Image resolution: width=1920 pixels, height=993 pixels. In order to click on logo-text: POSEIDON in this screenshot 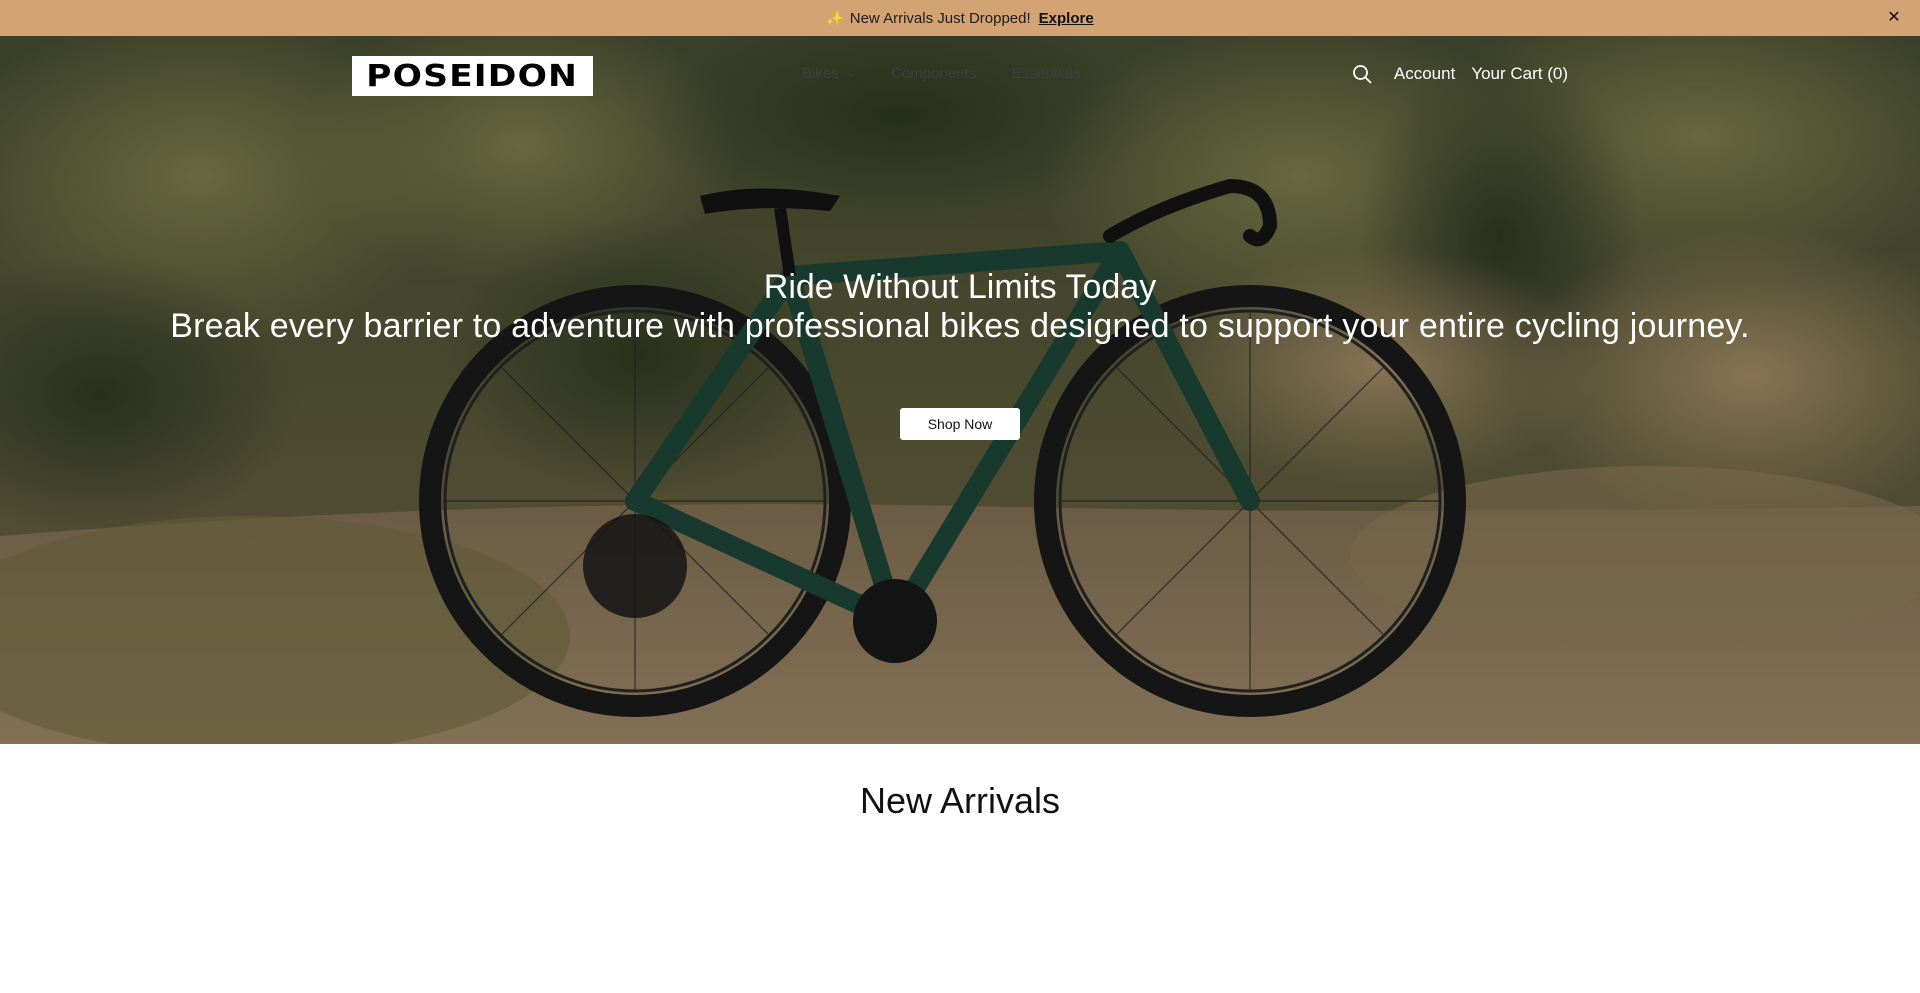, I will do `click(472, 76)`.